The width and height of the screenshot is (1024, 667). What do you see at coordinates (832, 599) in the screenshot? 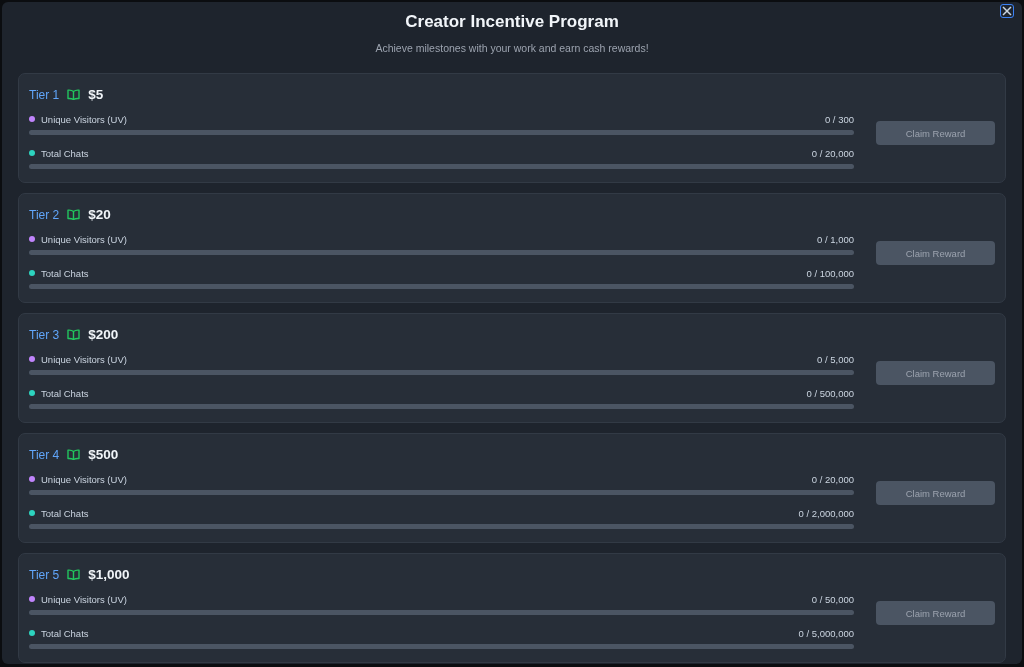
I see `progress-count: 0 / 50,000` at bounding box center [832, 599].